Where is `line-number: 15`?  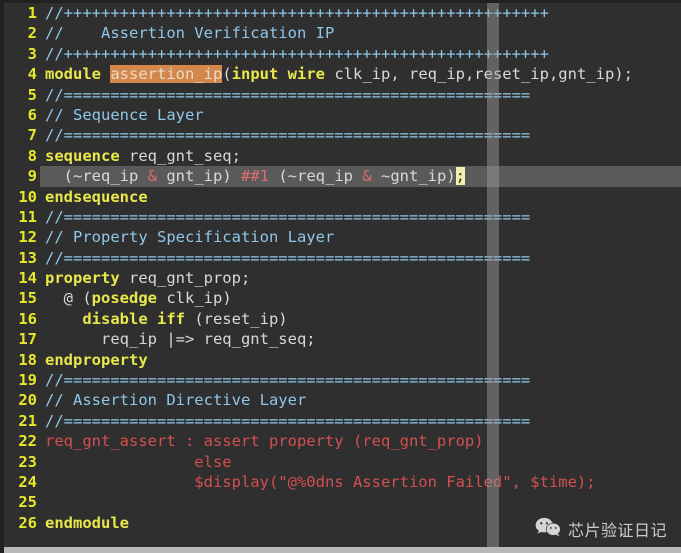
line-number: 15 is located at coordinates (27, 298).